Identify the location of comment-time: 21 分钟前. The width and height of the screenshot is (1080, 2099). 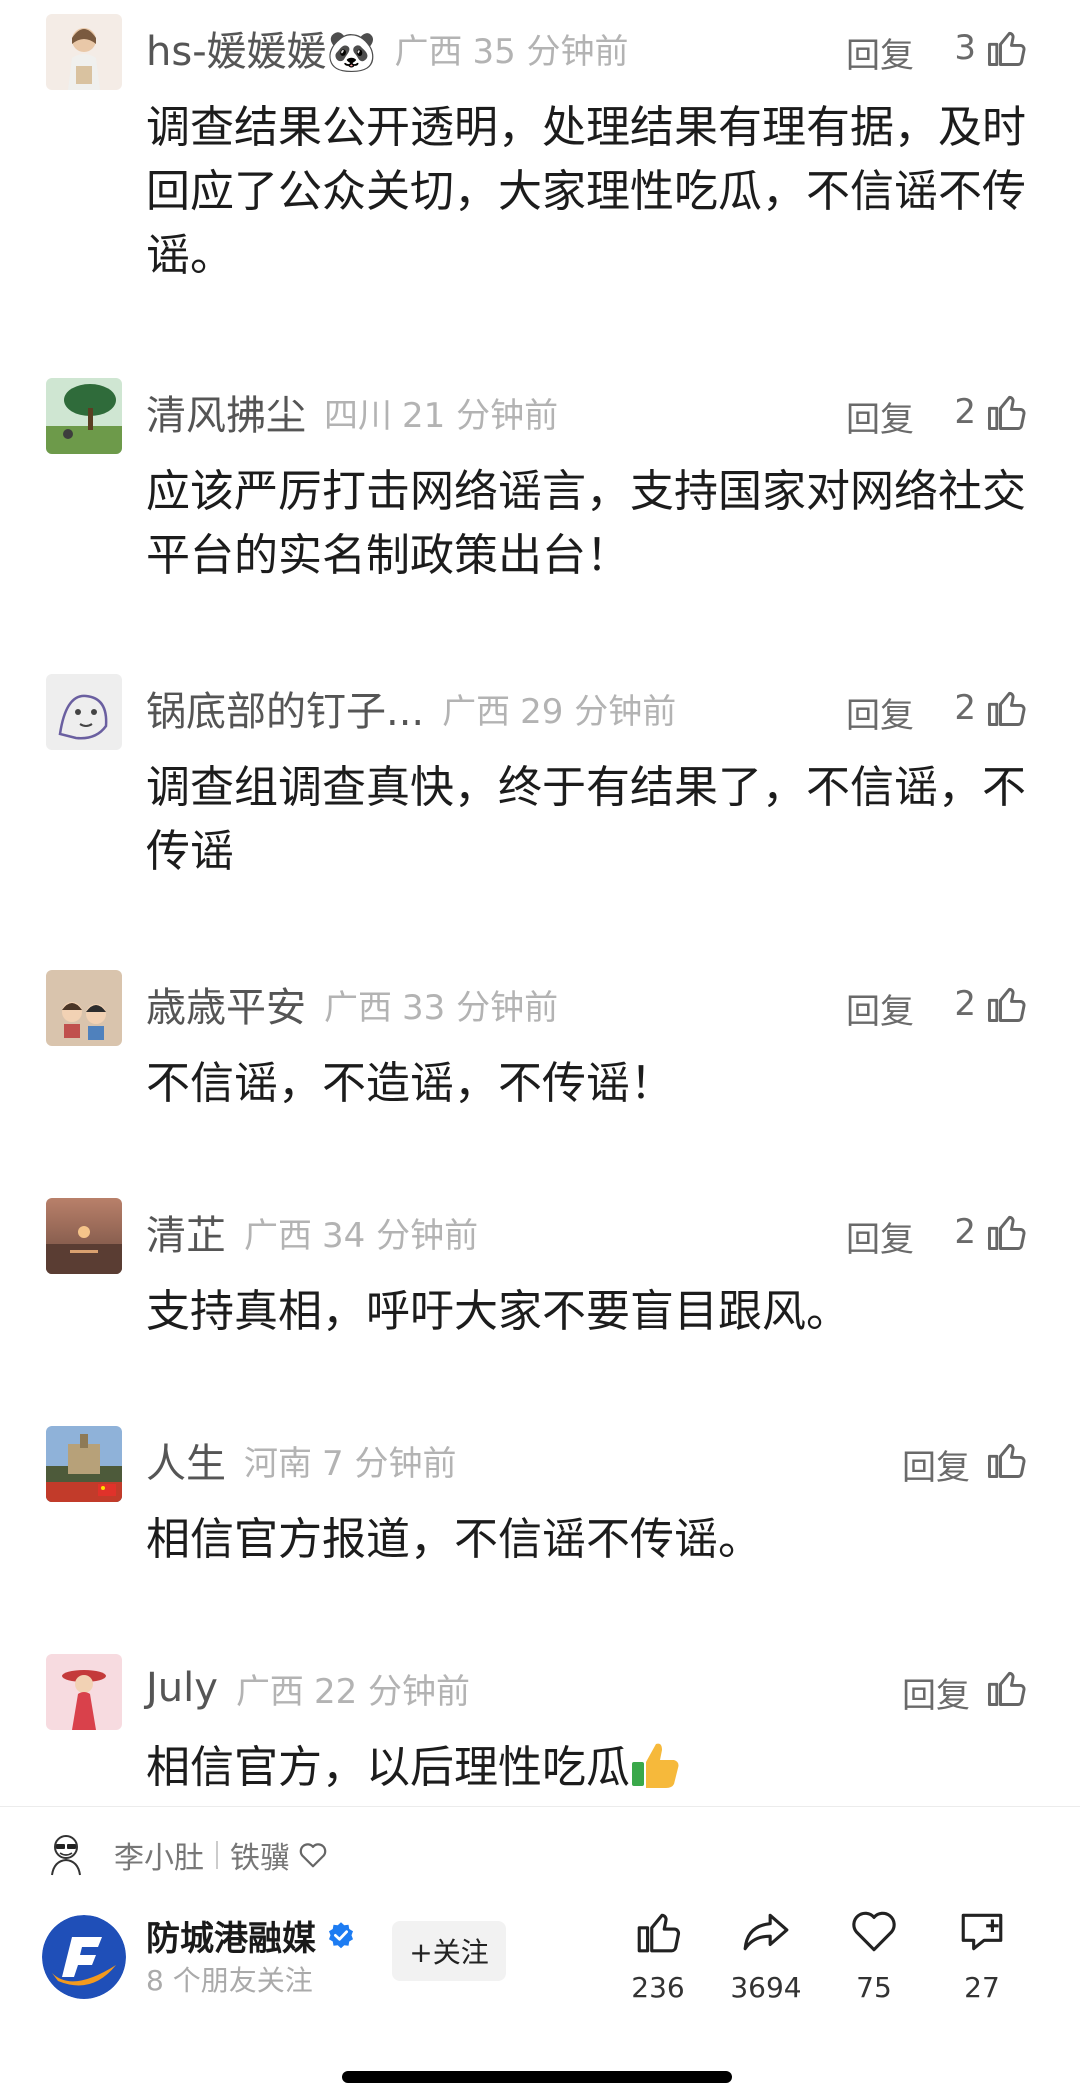
(480, 415).